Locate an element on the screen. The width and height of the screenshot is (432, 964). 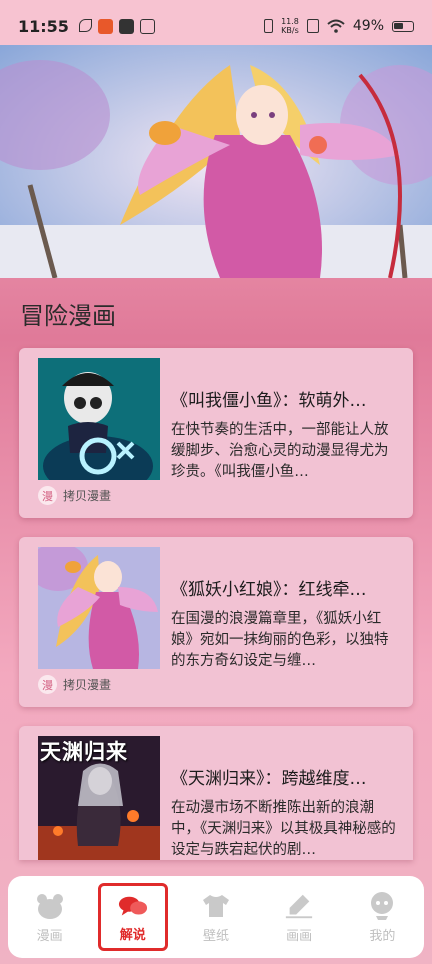
jiangxiaoyu-thumb-illustration is located at coordinates (99, 419).